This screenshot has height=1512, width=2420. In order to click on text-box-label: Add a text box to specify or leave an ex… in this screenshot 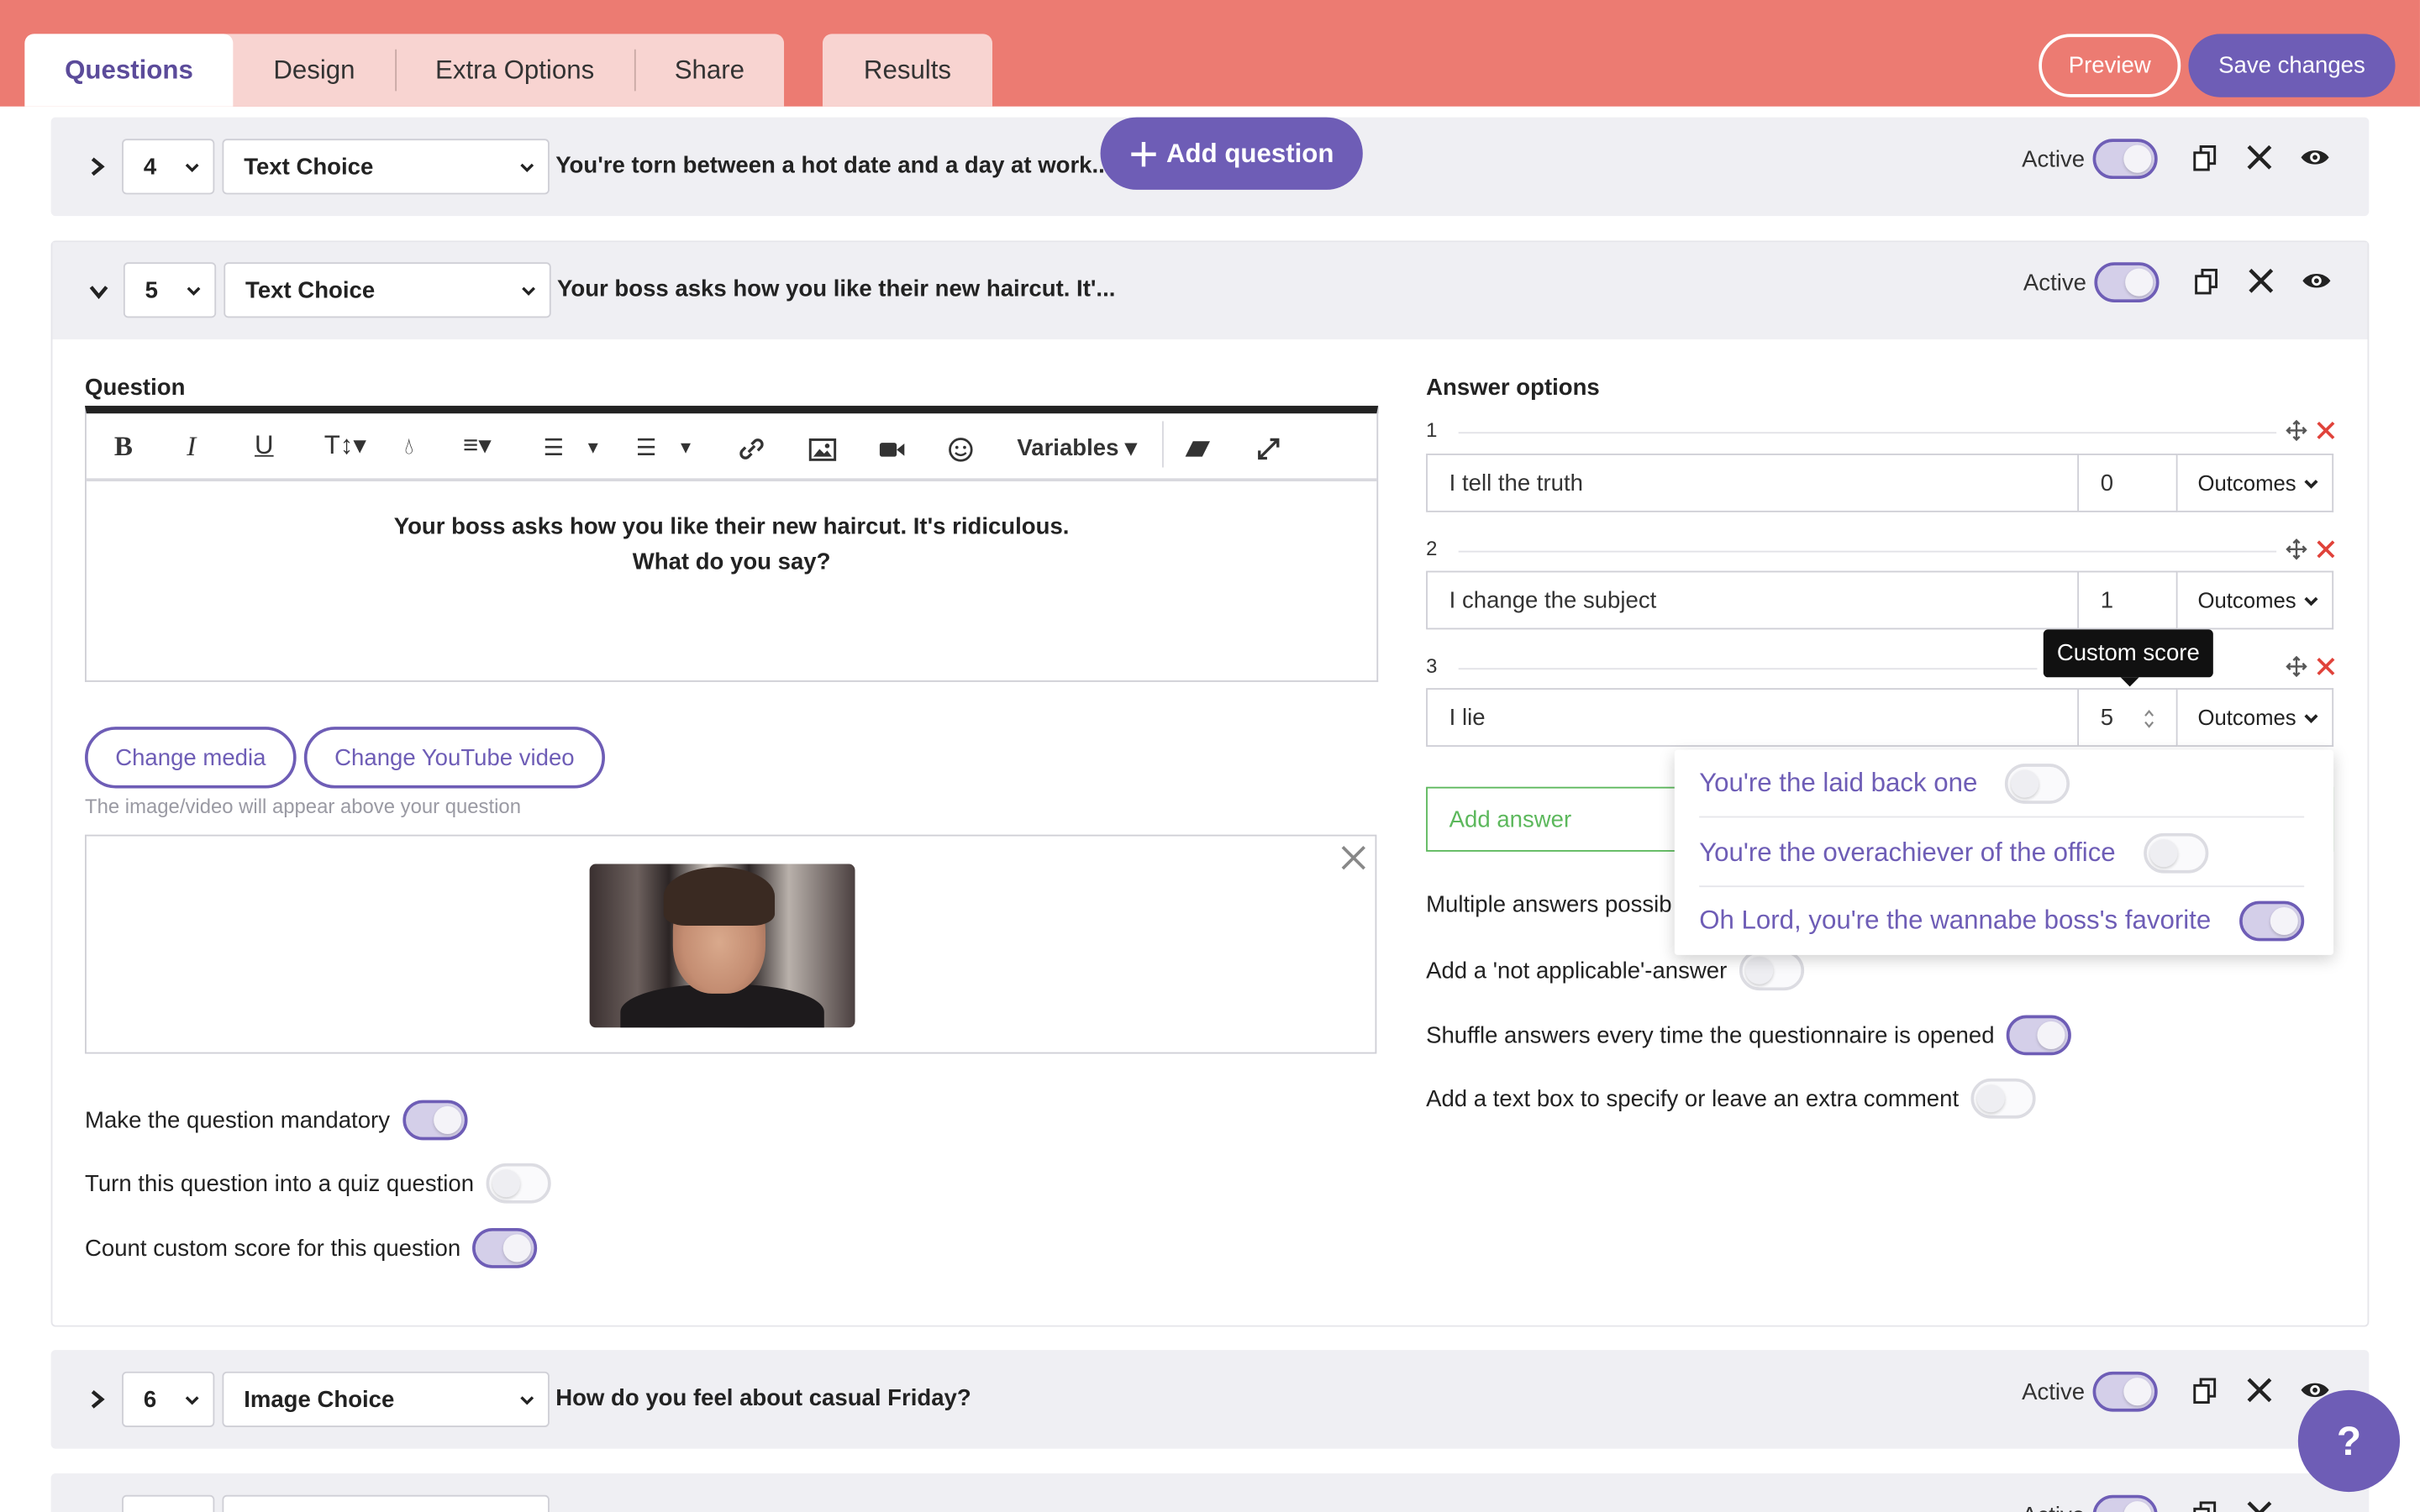, I will do `click(1693, 1098)`.